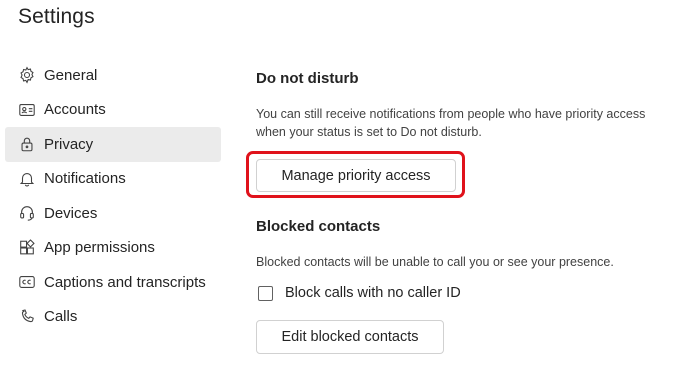  Describe the element at coordinates (27, 110) in the screenshot. I see `id-card-icon` at that location.